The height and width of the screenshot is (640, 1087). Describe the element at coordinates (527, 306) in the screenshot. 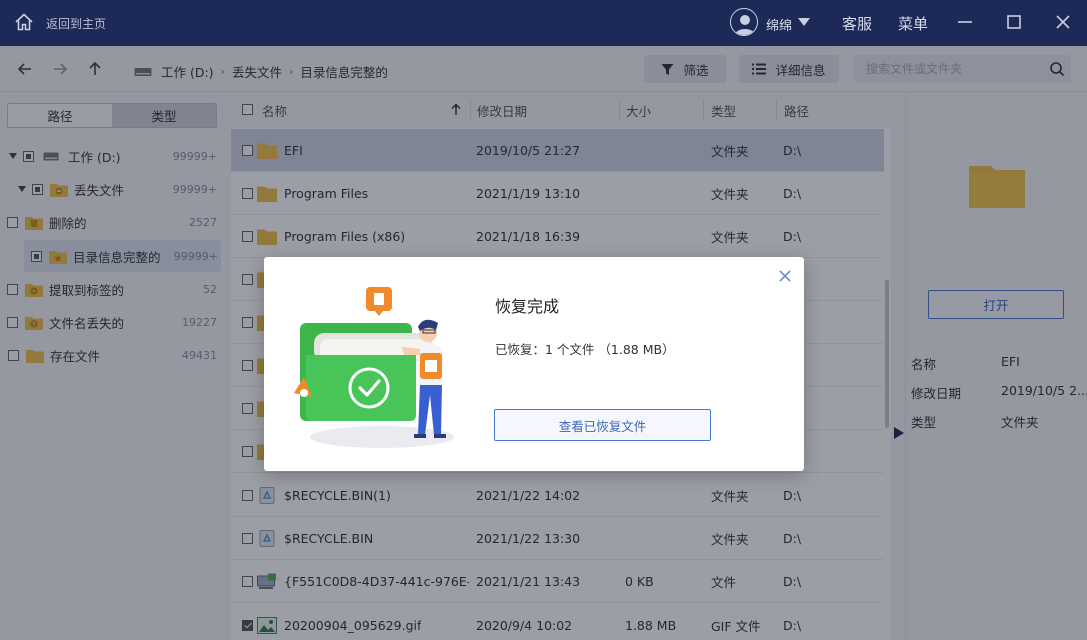

I see `dialog-title: 恢复完成` at that location.